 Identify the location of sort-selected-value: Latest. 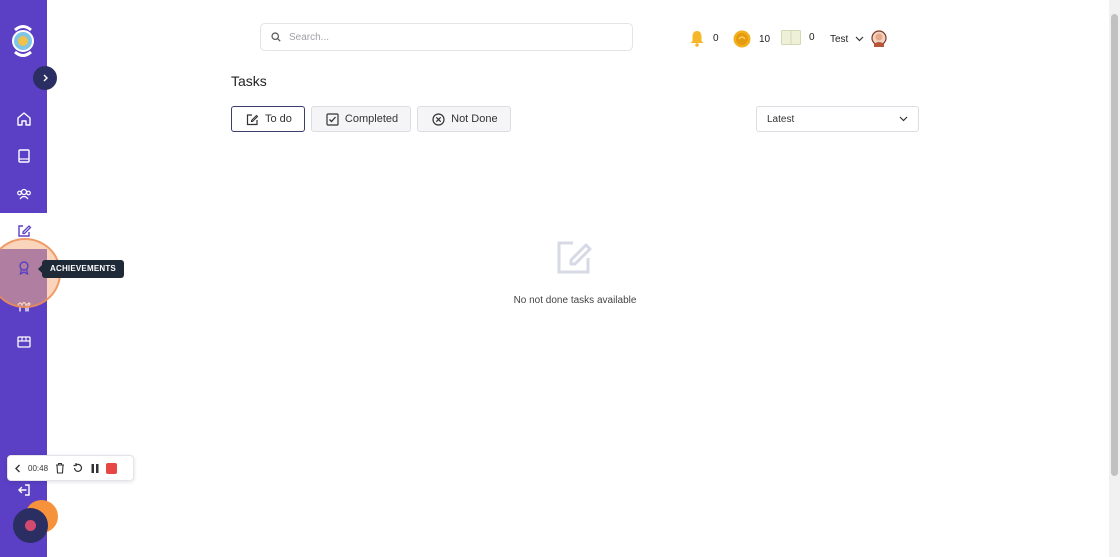
(781, 119).